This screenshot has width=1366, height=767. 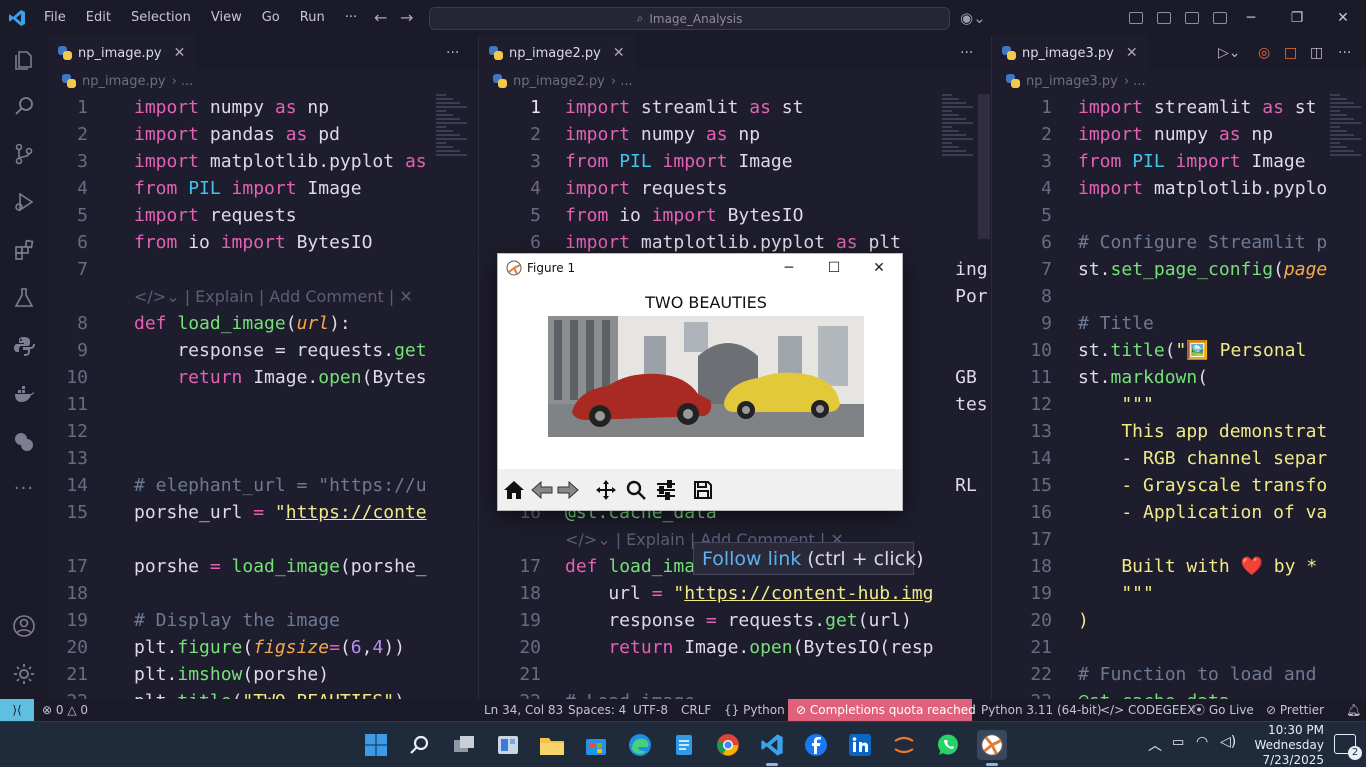 What do you see at coordinates (237, 134) in the screenshot?
I see `code-line: import pandas as pd` at bounding box center [237, 134].